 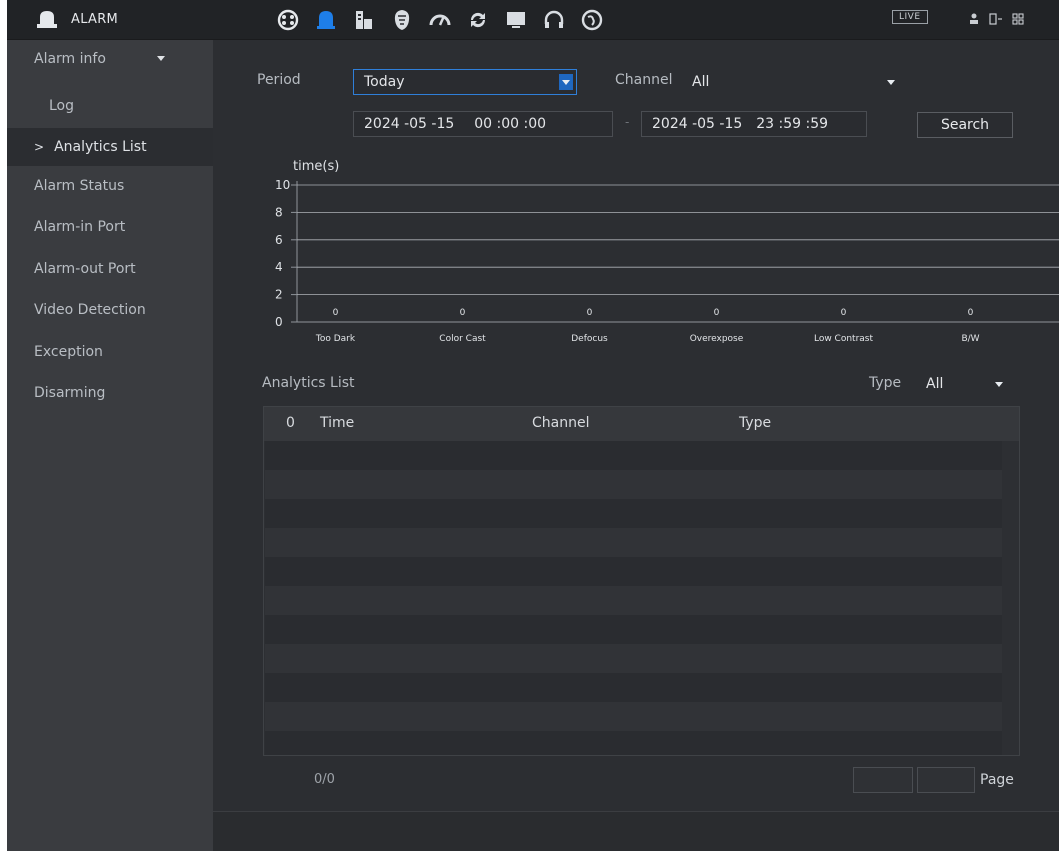 I want to click on sidebar-item-disarming: Disarming, so click(x=110, y=393).